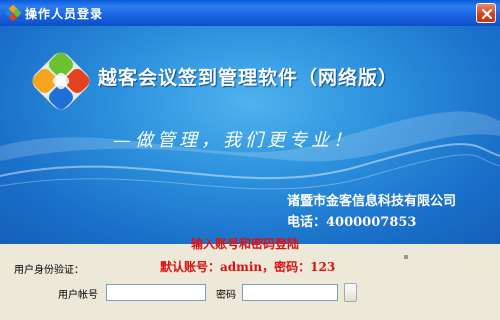  I want to click on title-bar: 操作人员登录, so click(250, 13).